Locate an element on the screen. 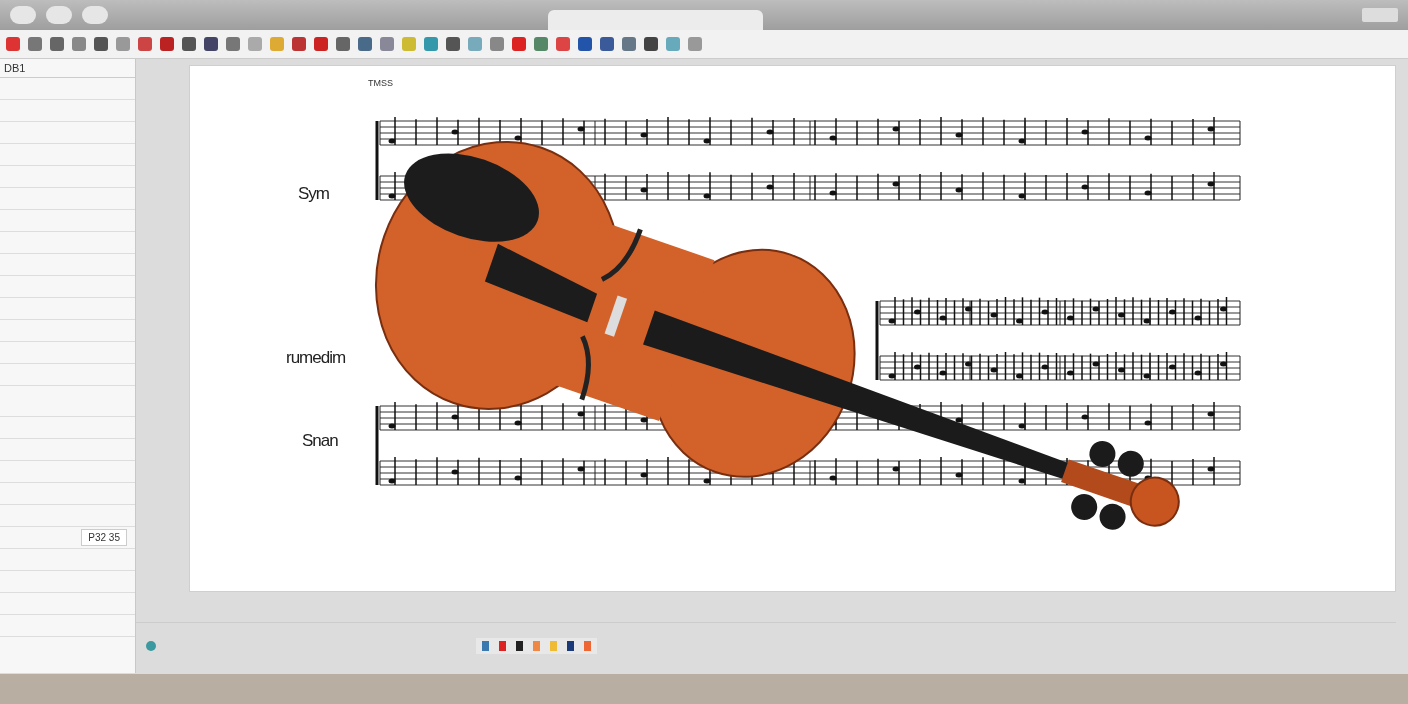 This screenshot has height=704, width=1408. value-cell: P32 35 is located at coordinates (104, 537).